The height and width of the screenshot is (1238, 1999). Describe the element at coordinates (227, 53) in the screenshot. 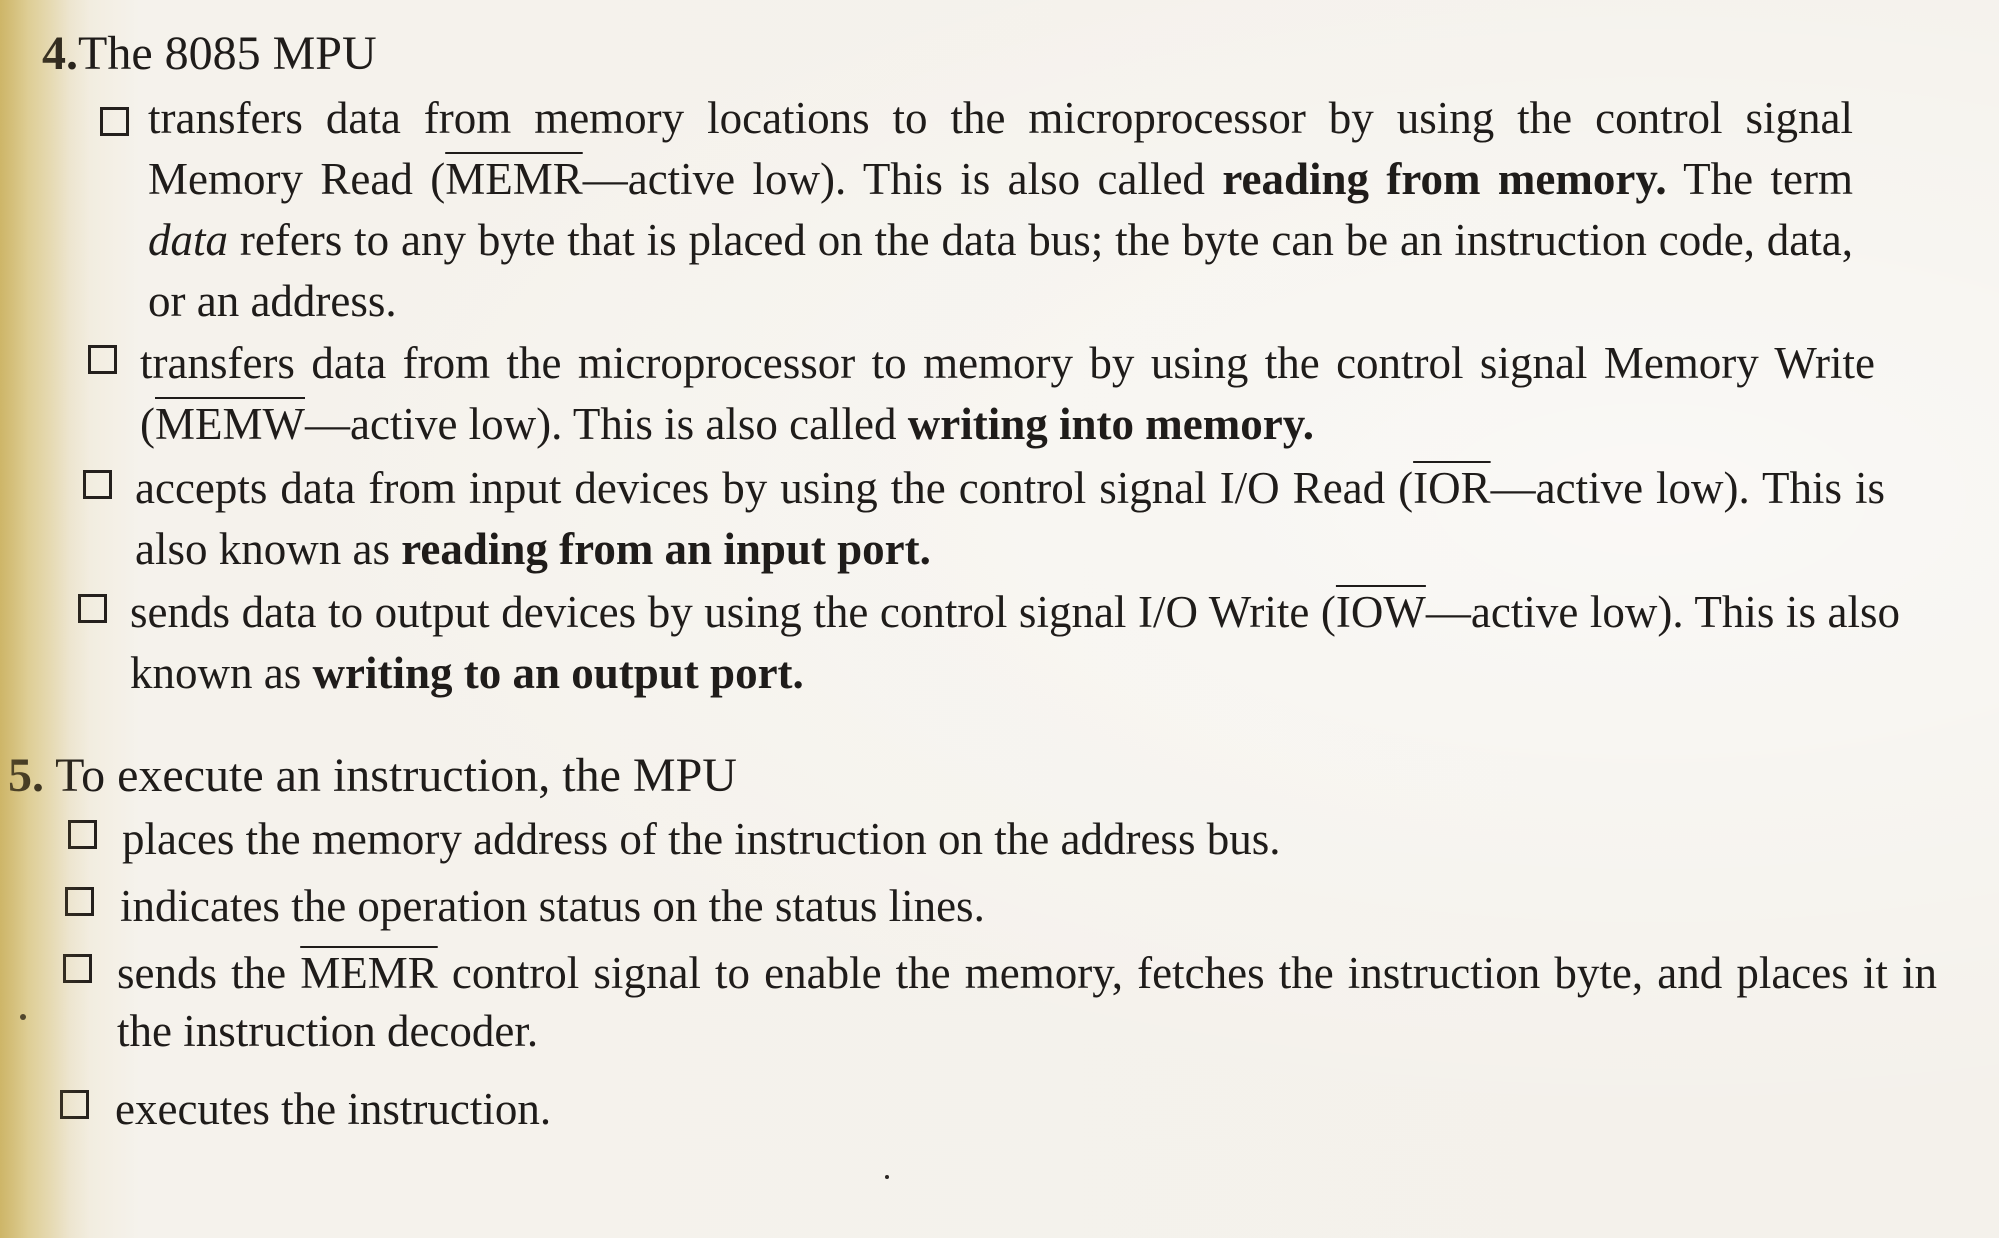

I see `question-title: The 8085 MPU` at that location.